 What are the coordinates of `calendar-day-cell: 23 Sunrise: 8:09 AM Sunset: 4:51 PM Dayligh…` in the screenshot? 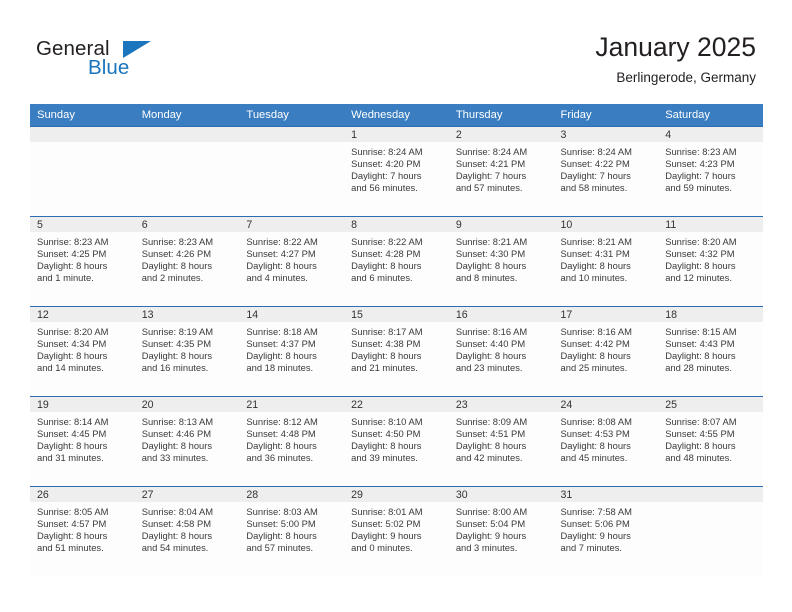 It's located at (501, 441).